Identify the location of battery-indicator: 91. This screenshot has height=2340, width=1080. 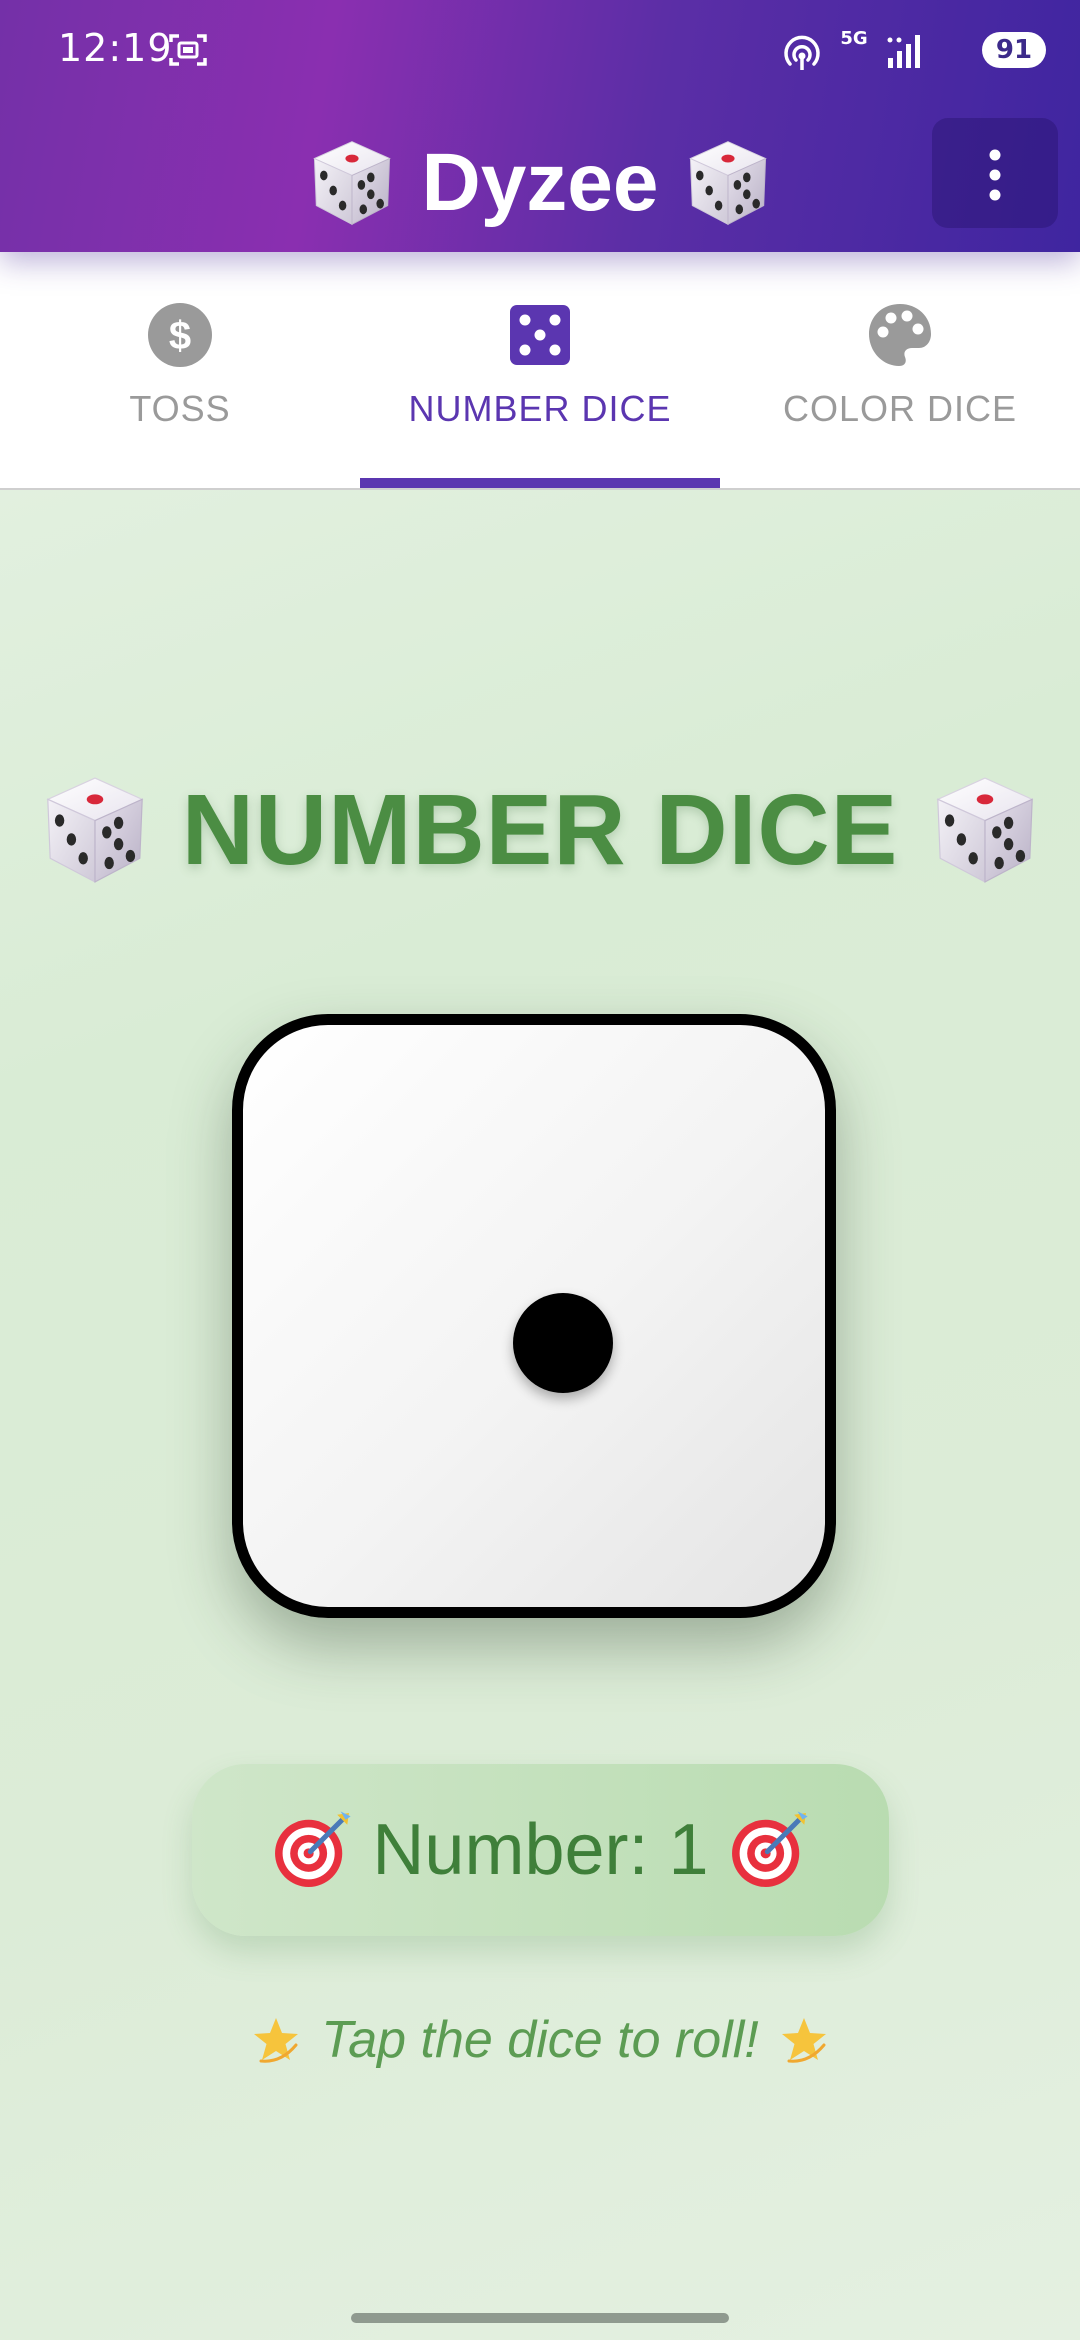
(1014, 50).